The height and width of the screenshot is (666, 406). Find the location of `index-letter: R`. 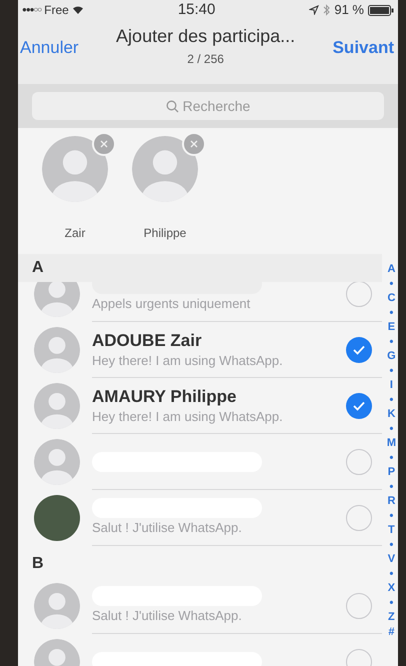

index-letter: R is located at coordinates (391, 501).